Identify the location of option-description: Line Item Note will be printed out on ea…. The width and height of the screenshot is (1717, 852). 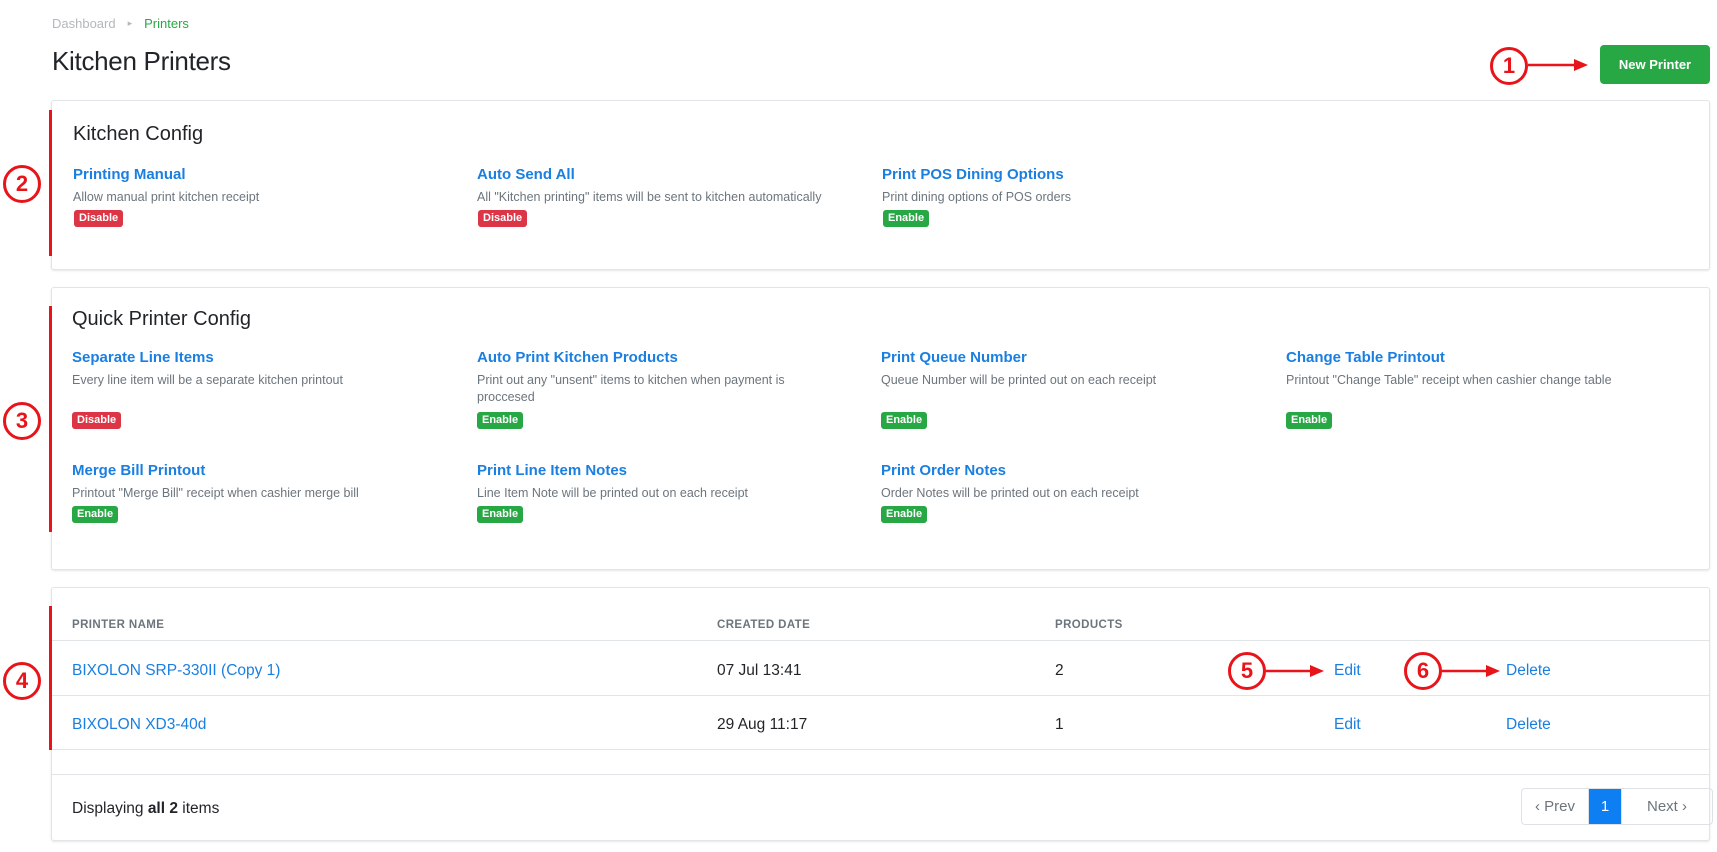
(612, 493).